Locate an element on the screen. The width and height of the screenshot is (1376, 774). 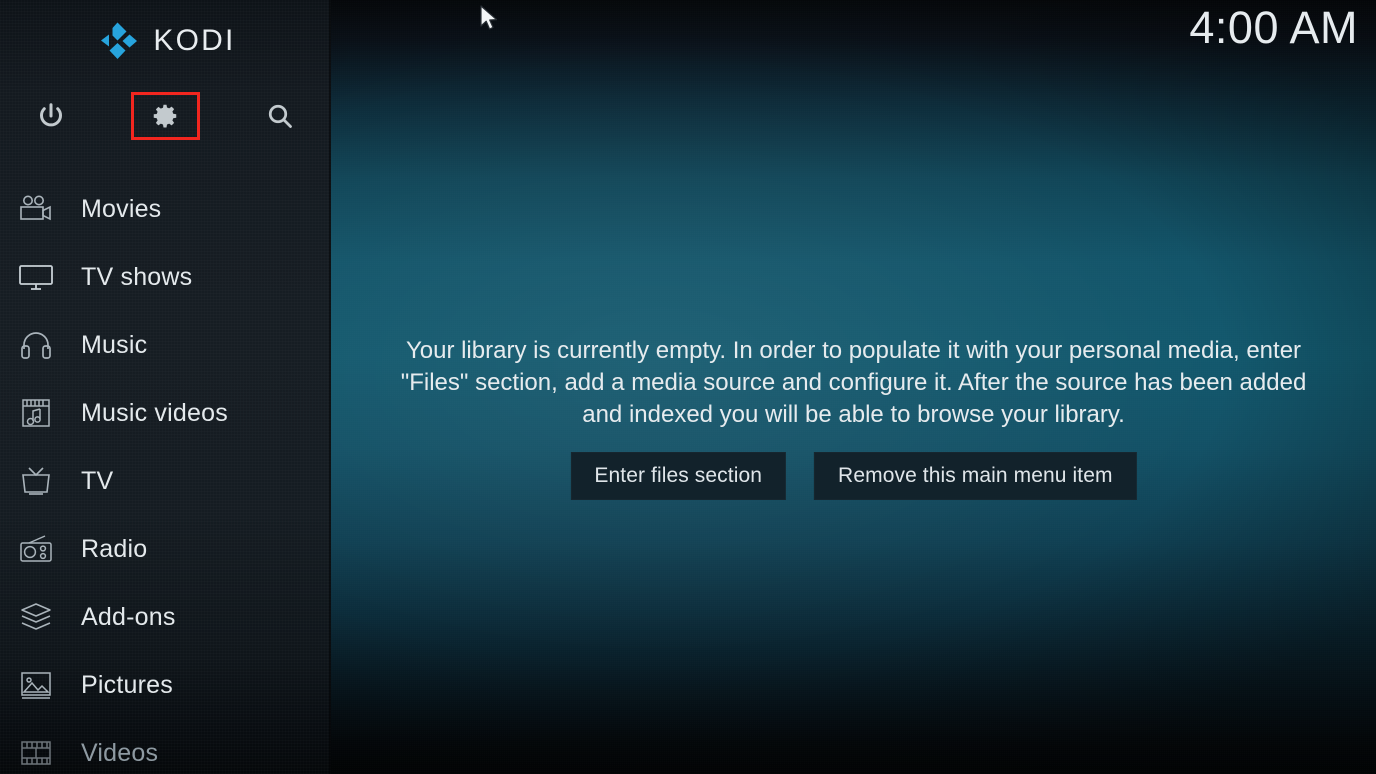
television-icon is located at coordinates (36, 277).